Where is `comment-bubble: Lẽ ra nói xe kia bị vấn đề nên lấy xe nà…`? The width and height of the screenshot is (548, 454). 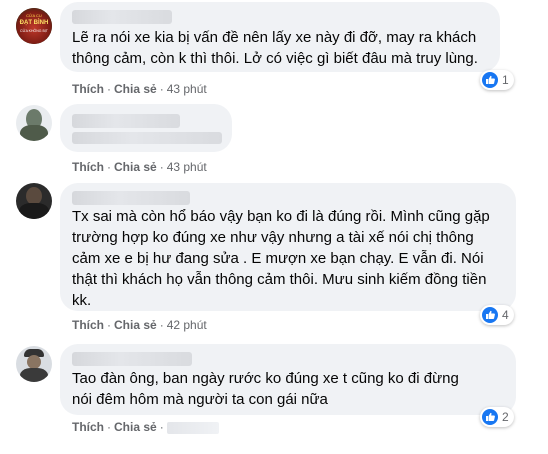 comment-bubble: Lẽ ra nói xe kia bị vấn đề nên lấy xe nà… is located at coordinates (280, 37).